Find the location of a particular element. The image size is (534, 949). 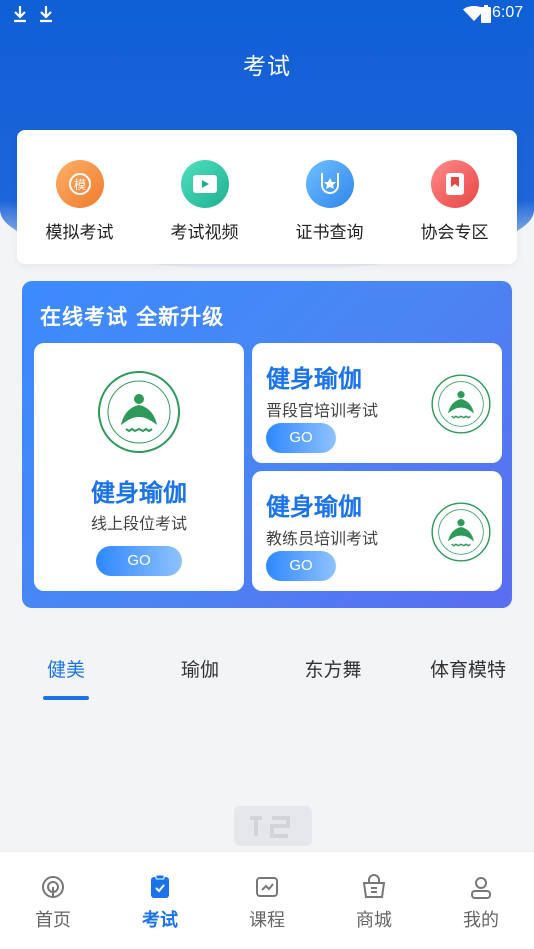

course-icon is located at coordinates (267, 887).